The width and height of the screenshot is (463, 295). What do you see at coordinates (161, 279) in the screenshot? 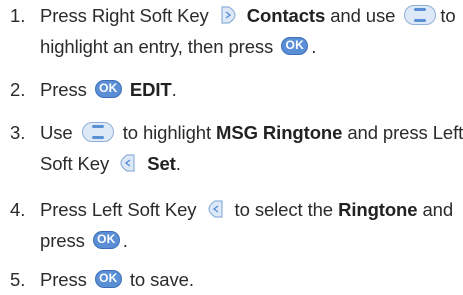
I see `step-text: to save.` at bounding box center [161, 279].